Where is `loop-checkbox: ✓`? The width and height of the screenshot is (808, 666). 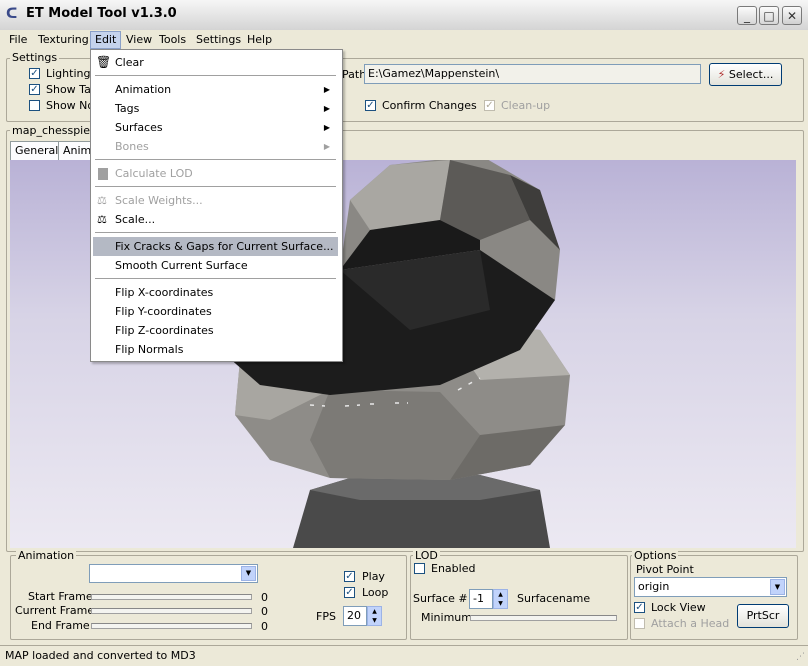 loop-checkbox: ✓ is located at coordinates (349, 592).